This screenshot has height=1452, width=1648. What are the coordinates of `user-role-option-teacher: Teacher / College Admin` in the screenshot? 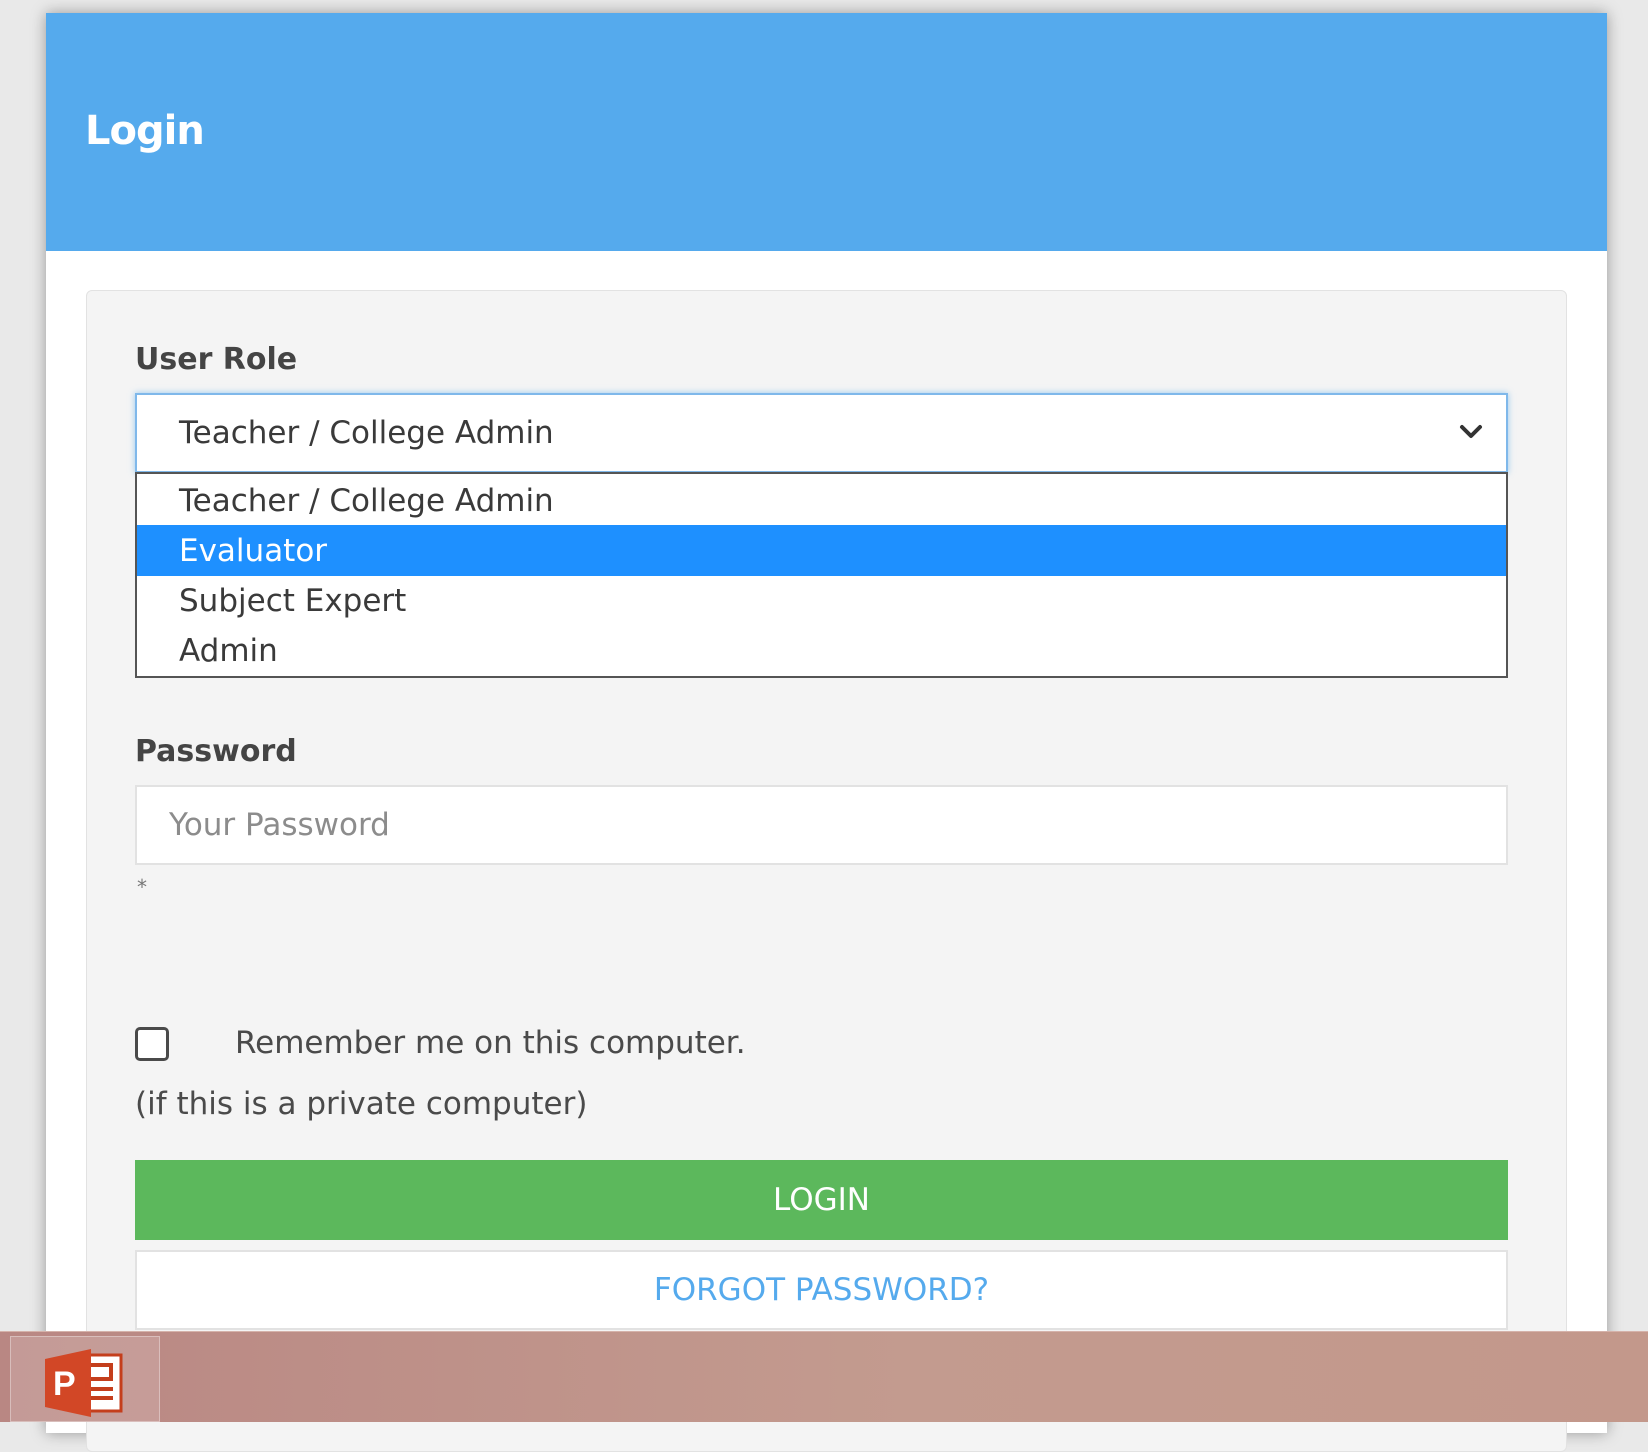 It's located at (821, 500).